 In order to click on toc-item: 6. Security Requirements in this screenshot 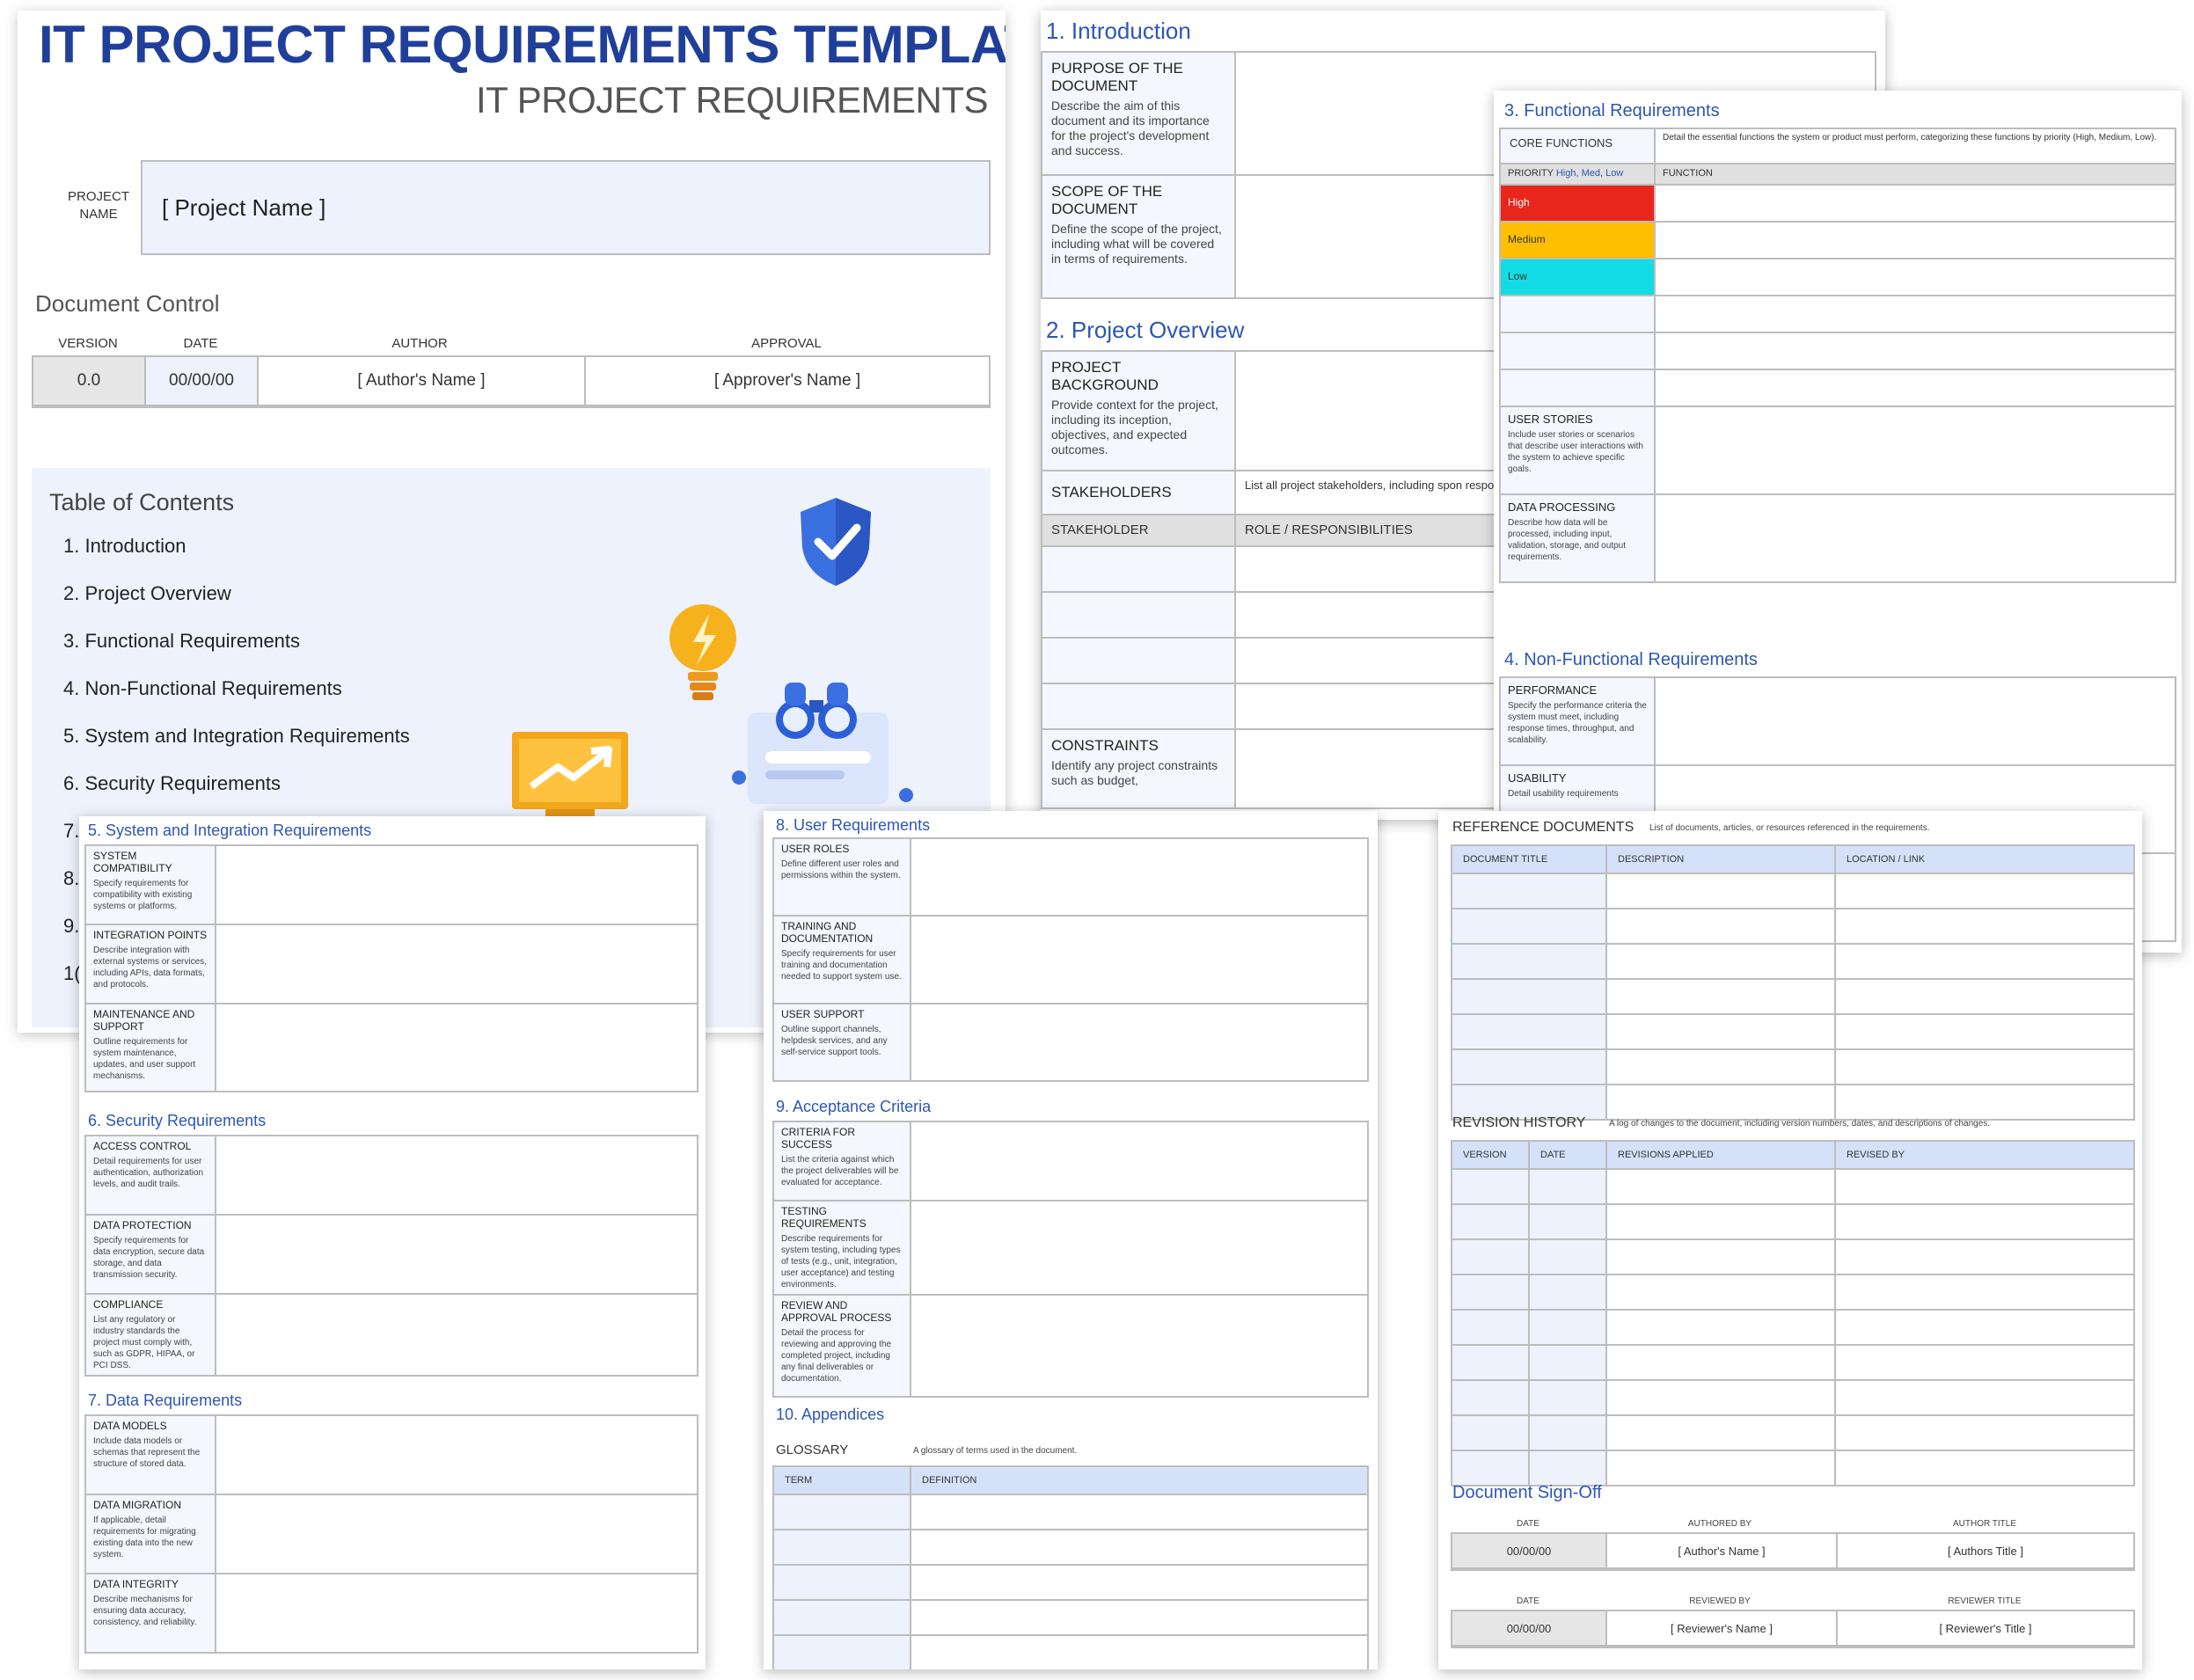, I will do `click(172, 783)`.